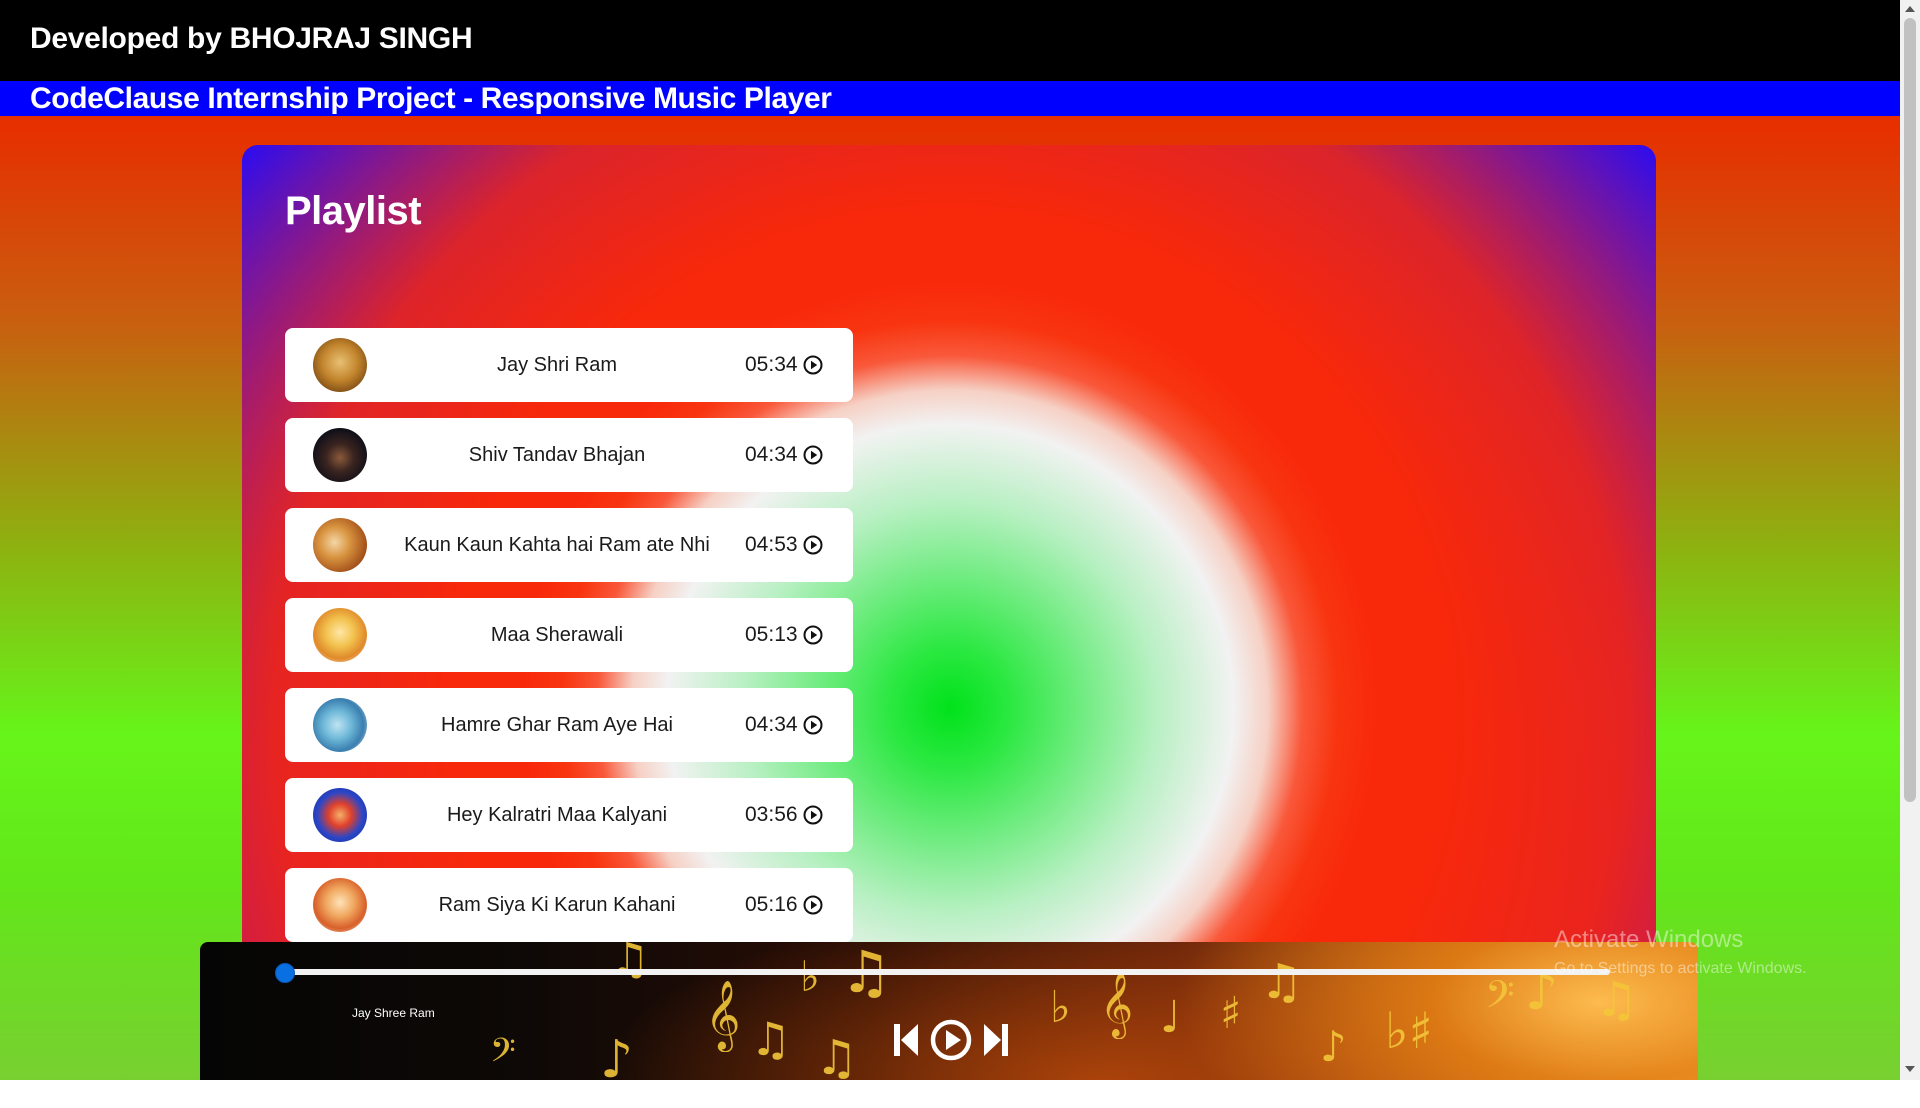 The width and height of the screenshot is (1920, 1108). Describe the element at coordinates (1231, 1013) in the screenshot. I see `music-note-icon: ♯` at that location.